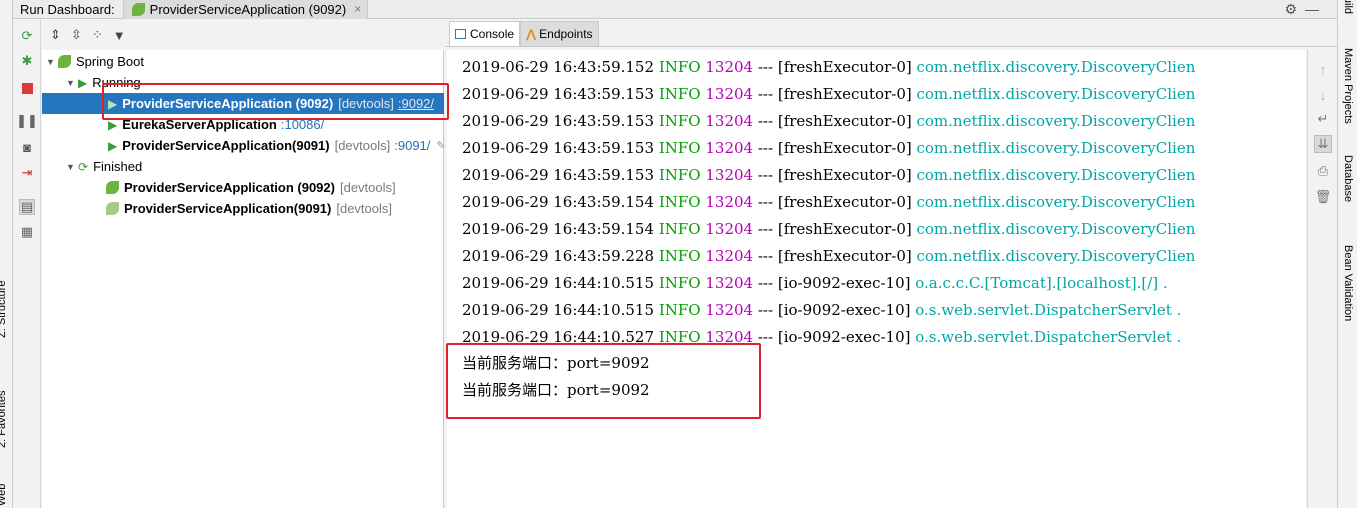 Image resolution: width=1357 pixels, height=508 pixels. What do you see at coordinates (27, 121) in the screenshot?
I see `pause-icon: ❚❚` at bounding box center [27, 121].